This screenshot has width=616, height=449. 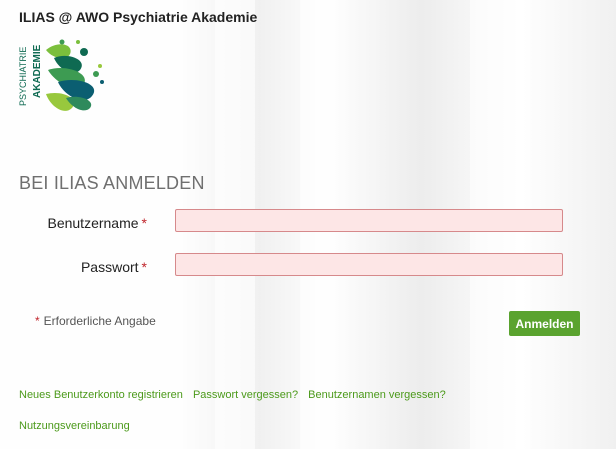 I want to click on register-link: Neues Benutzerkonto registrieren, so click(x=101, y=395).